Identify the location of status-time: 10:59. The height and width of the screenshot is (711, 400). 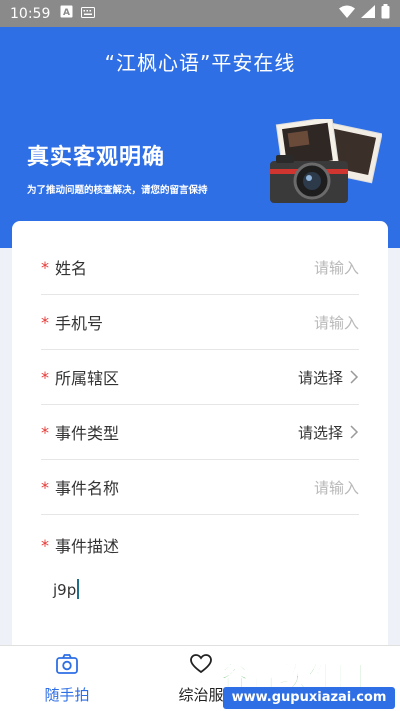
(30, 13).